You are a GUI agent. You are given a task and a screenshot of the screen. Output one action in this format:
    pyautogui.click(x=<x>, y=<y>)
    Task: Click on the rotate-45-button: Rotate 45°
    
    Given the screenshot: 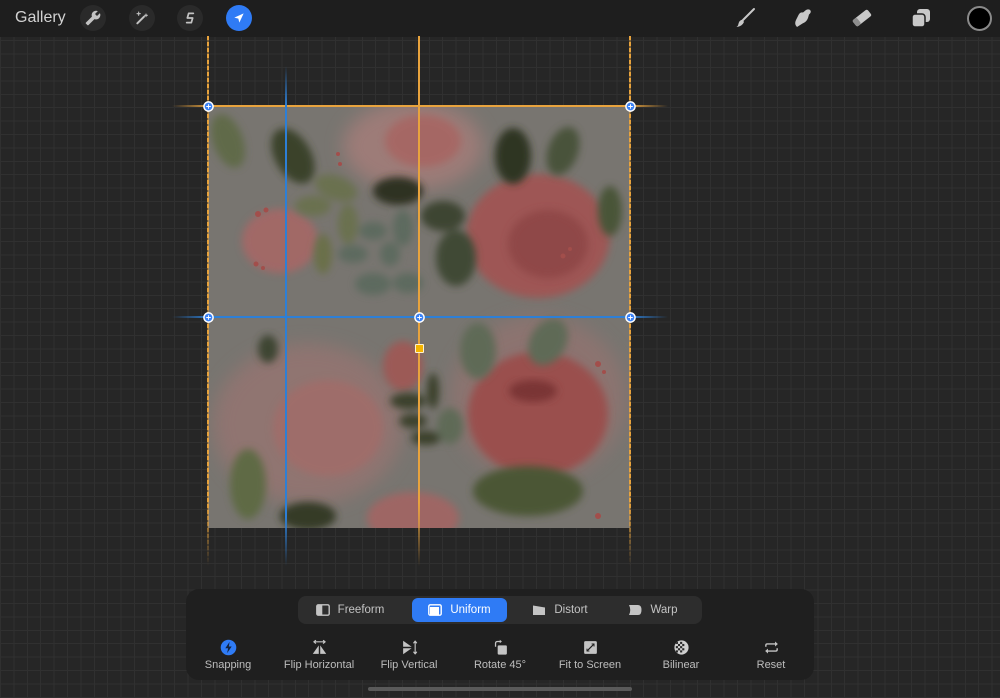 What is the action you would take?
    pyautogui.click(x=500, y=655)
    